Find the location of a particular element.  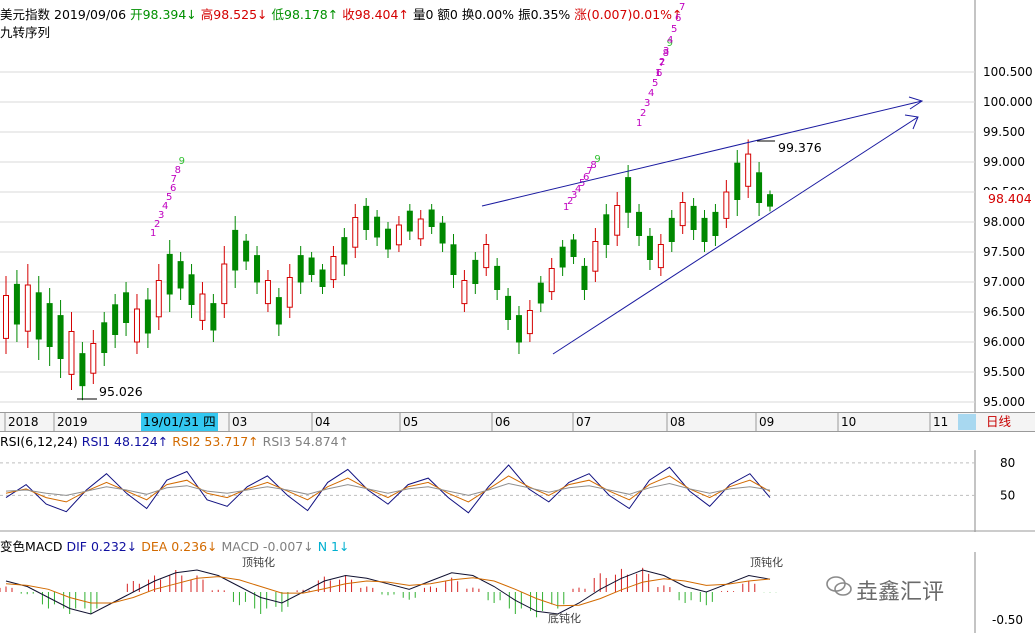

time-axis-label: 11 is located at coordinates (940, 422).